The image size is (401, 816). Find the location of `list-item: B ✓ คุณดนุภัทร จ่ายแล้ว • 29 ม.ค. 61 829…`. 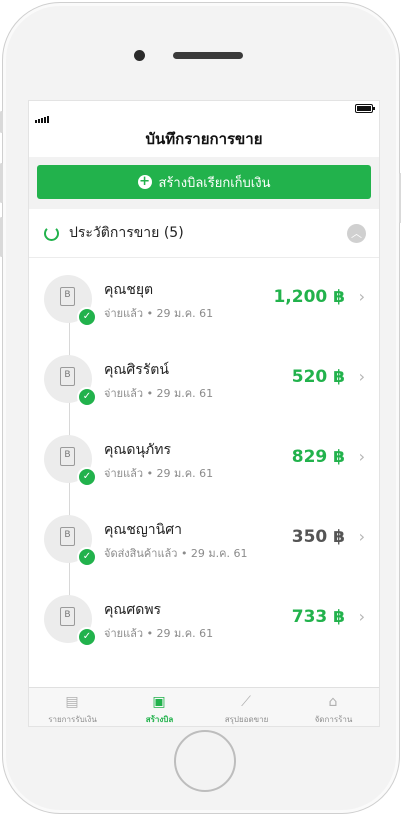

list-item: B ✓ คุณดนุภัทร จ่ายแล้ว • 29 ม.ค. 61 829… is located at coordinates (204, 457).